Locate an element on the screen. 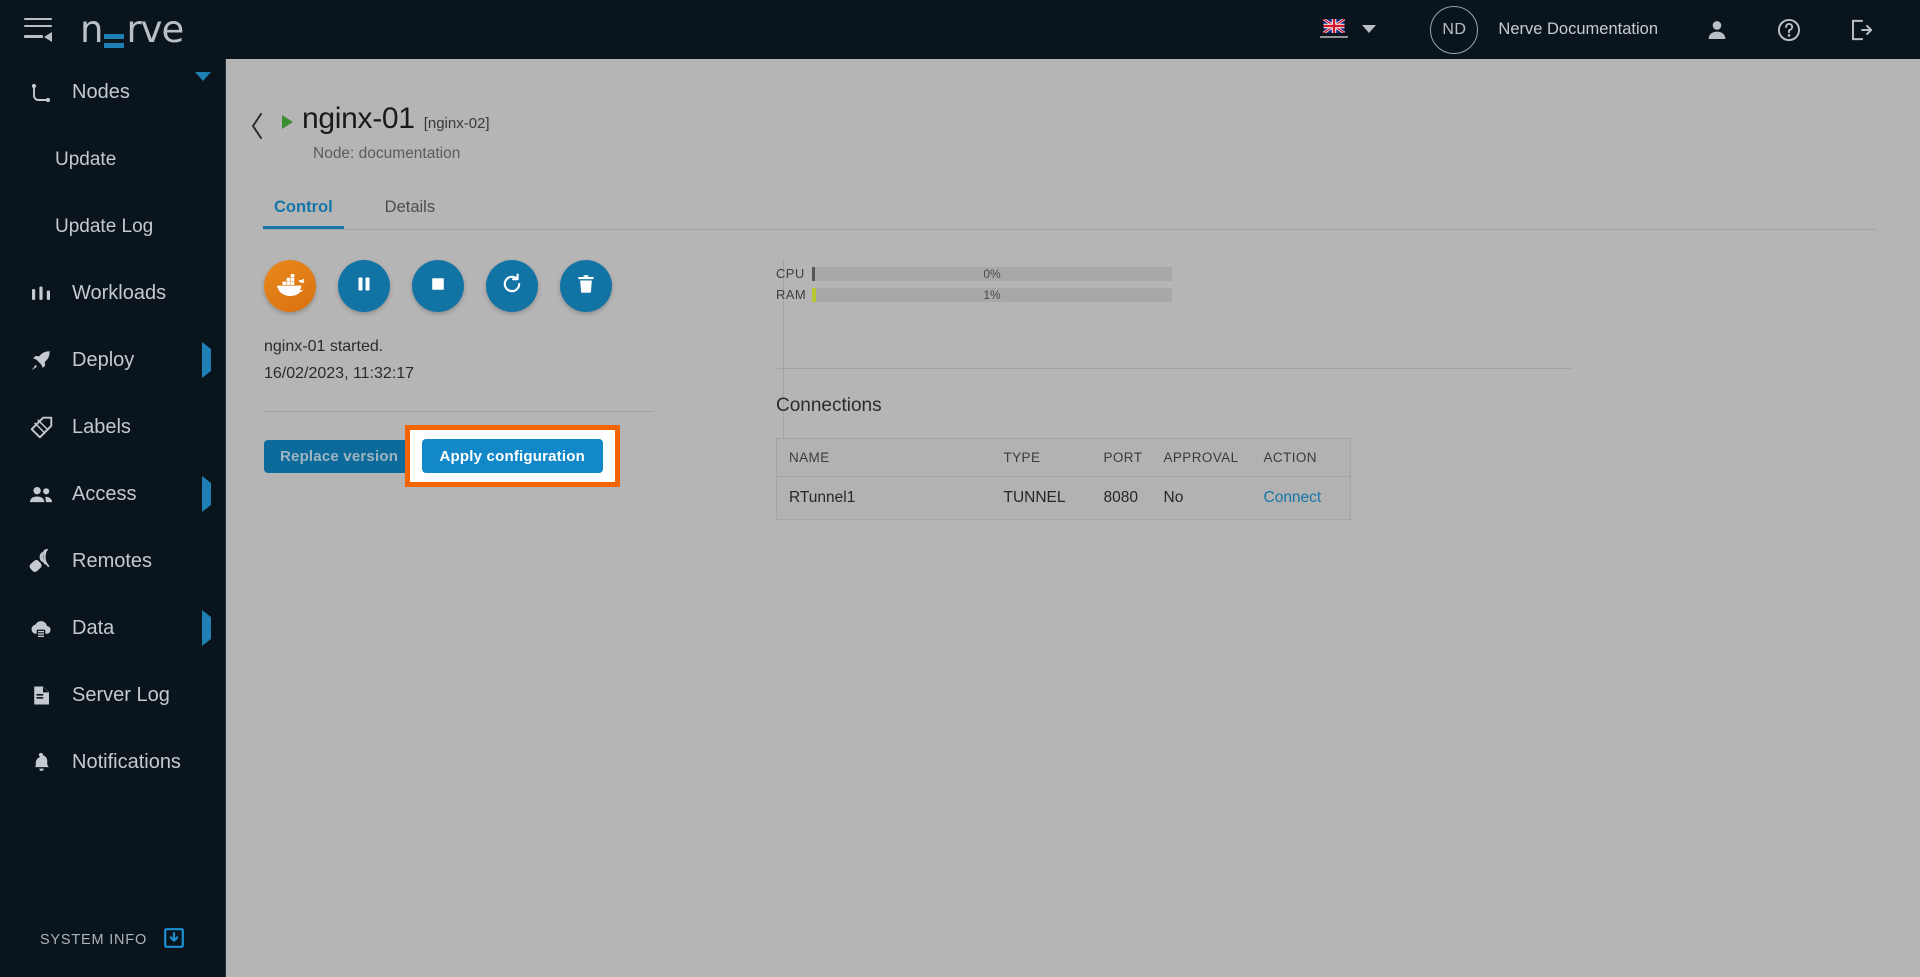 This screenshot has width=1920, height=977. sidebar-item-update-log: Update Log is located at coordinates (112, 226).